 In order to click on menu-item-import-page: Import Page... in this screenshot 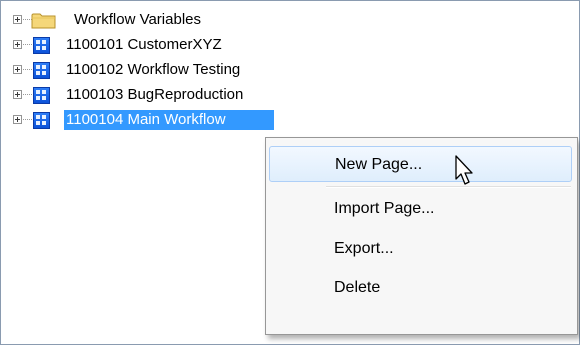, I will do `click(420, 209)`.